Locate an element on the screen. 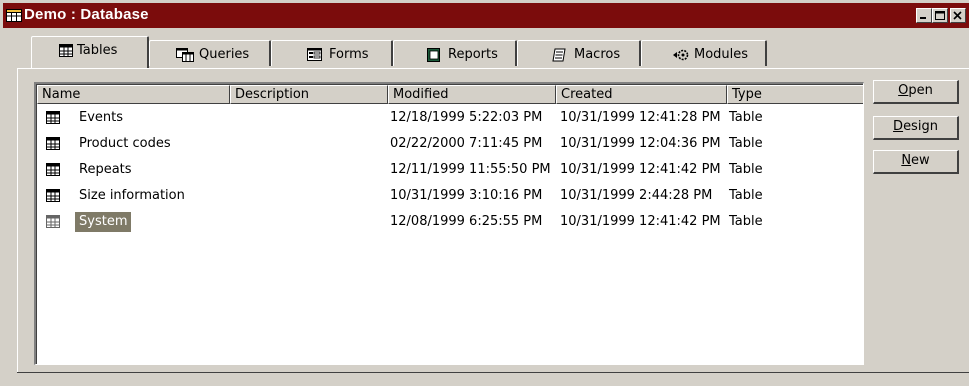 The image size is (969, 386). tab-reports: Reports is located at coordinates (455, 53).